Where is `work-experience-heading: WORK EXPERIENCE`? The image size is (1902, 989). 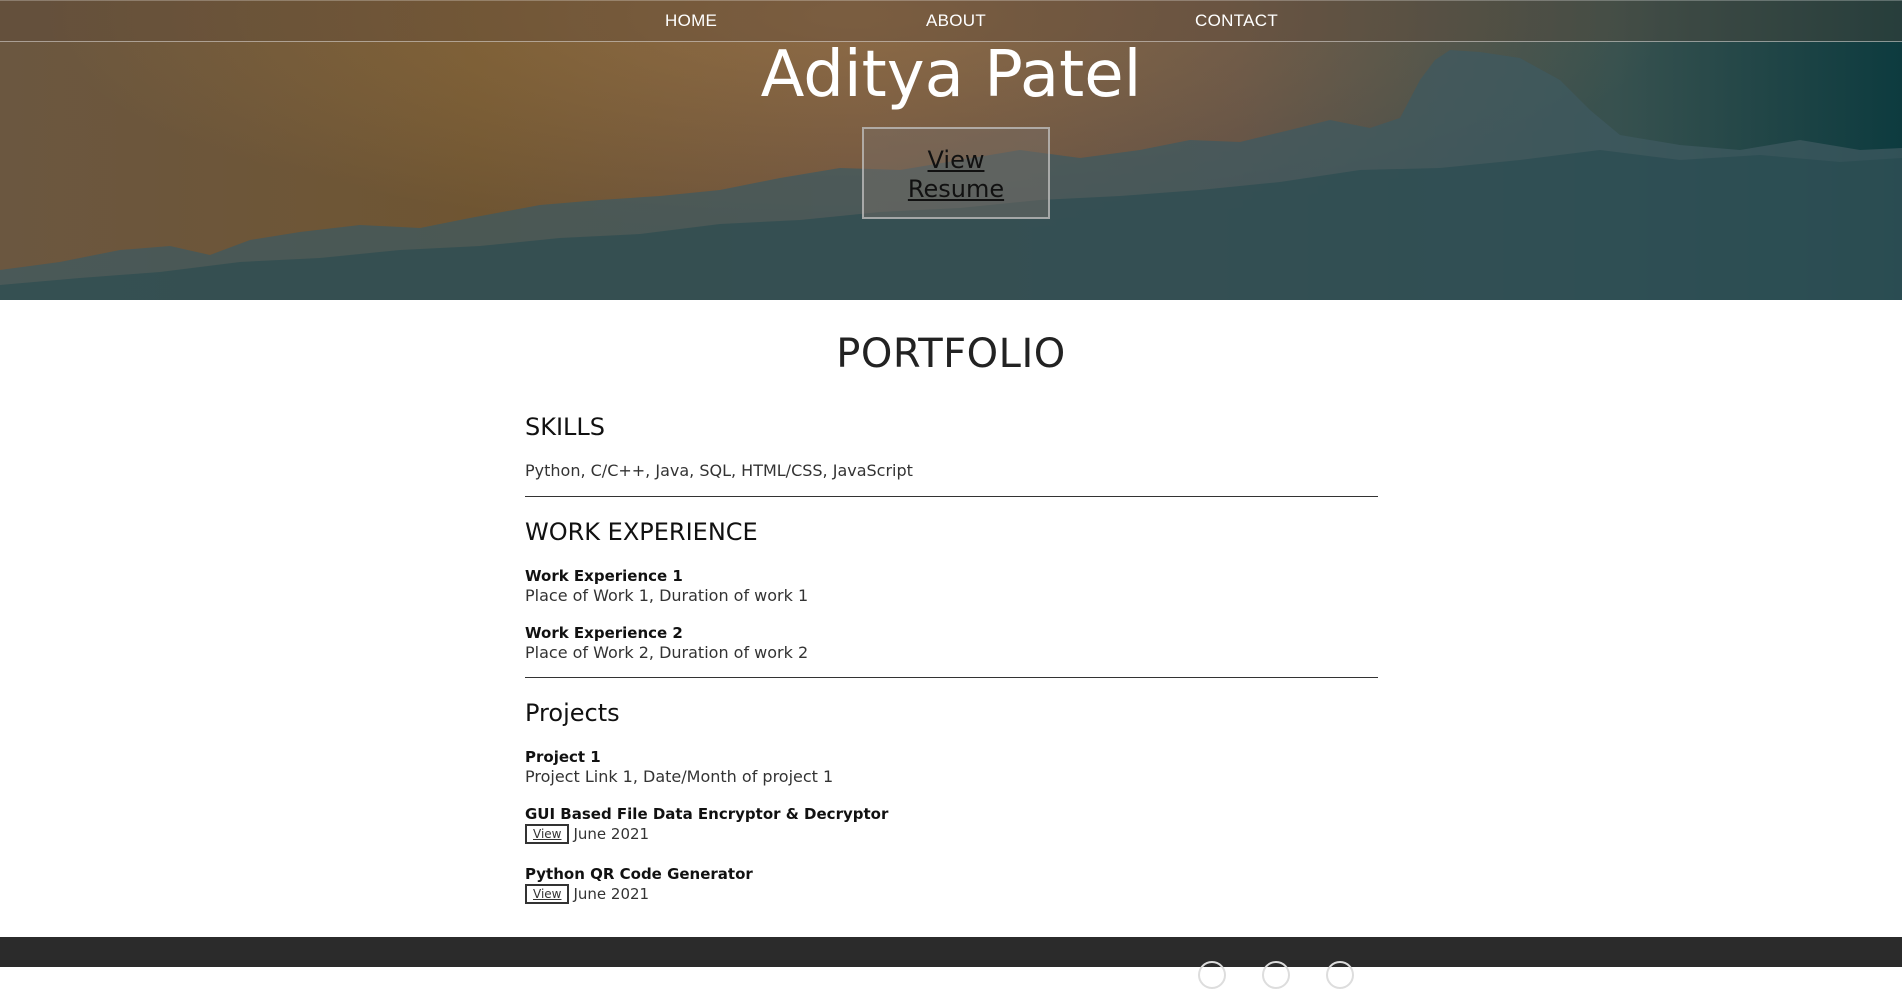
work-experience-heading: WORK EXPERIENCE is located at coordinates (641, 532).